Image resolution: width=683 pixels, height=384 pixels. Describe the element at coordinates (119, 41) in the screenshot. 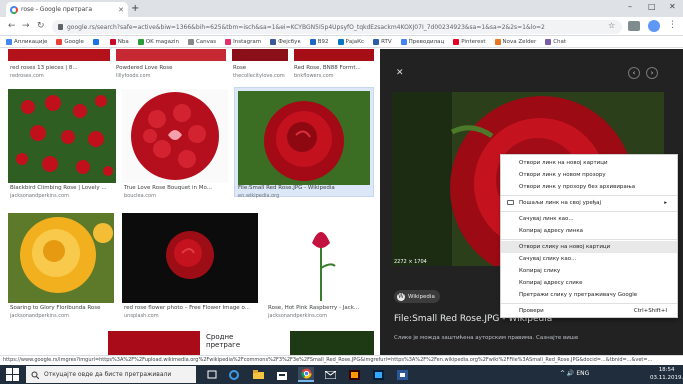

I see `bookmark-item: Nba` at that location.